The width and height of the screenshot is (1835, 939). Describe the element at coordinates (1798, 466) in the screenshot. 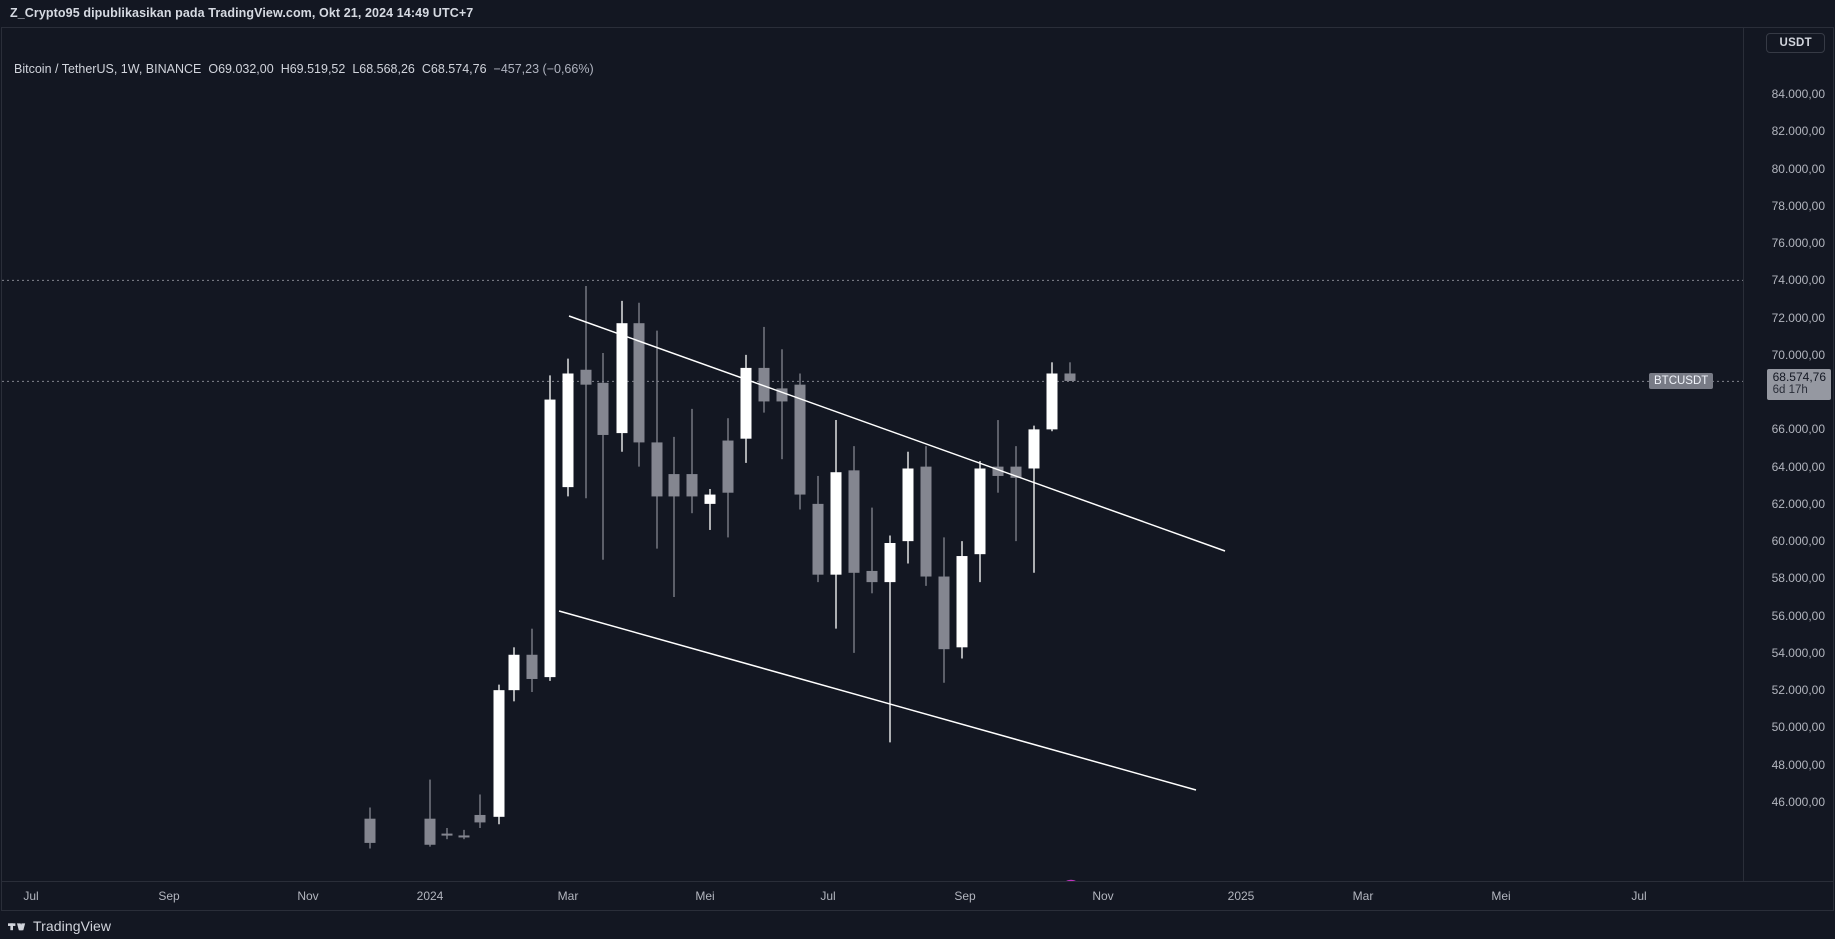

I see `price-tick-64000: 64.000,00` at that location.